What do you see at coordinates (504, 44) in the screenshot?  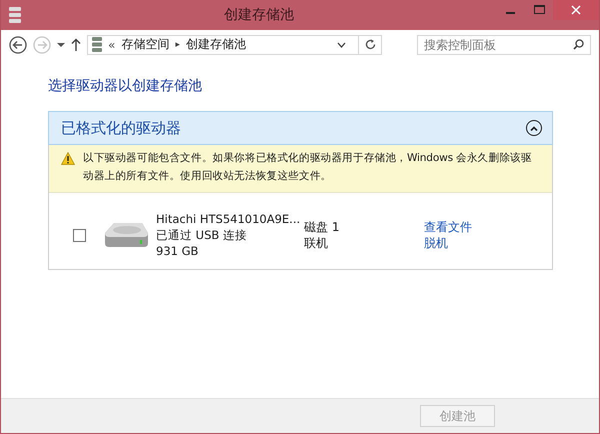 I see `search-field: 搜索控制面板` at bounding box center [504, 44].